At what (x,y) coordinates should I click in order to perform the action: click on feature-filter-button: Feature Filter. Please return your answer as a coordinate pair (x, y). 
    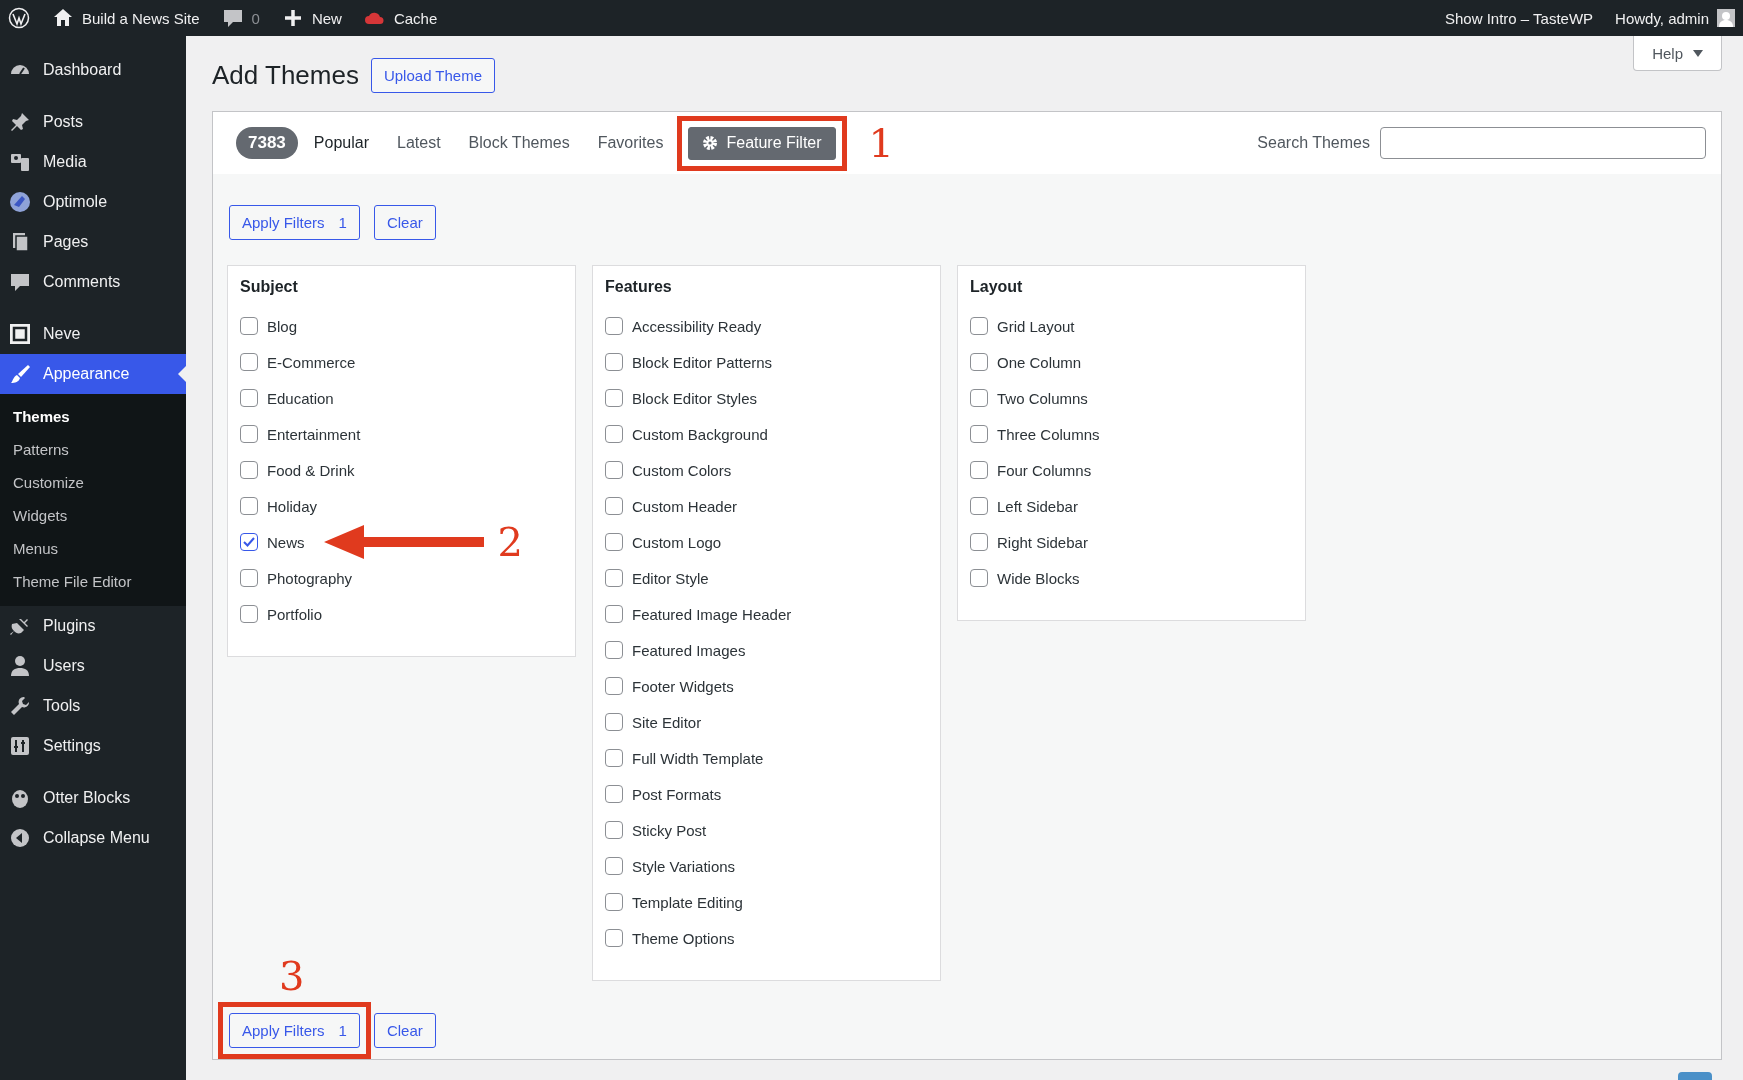
    Looking at the image, I should click on (762, 143).